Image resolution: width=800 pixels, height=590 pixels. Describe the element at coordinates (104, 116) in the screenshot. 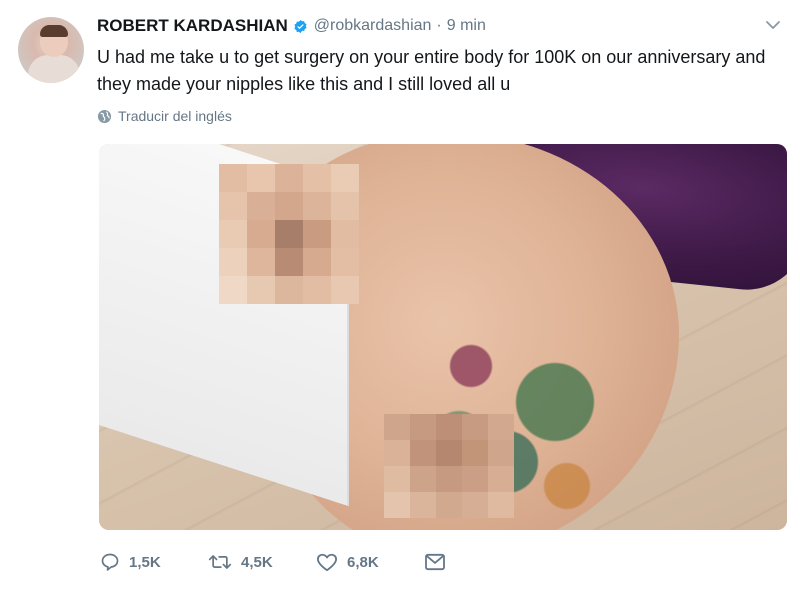

I see `globe-icon` at that location.